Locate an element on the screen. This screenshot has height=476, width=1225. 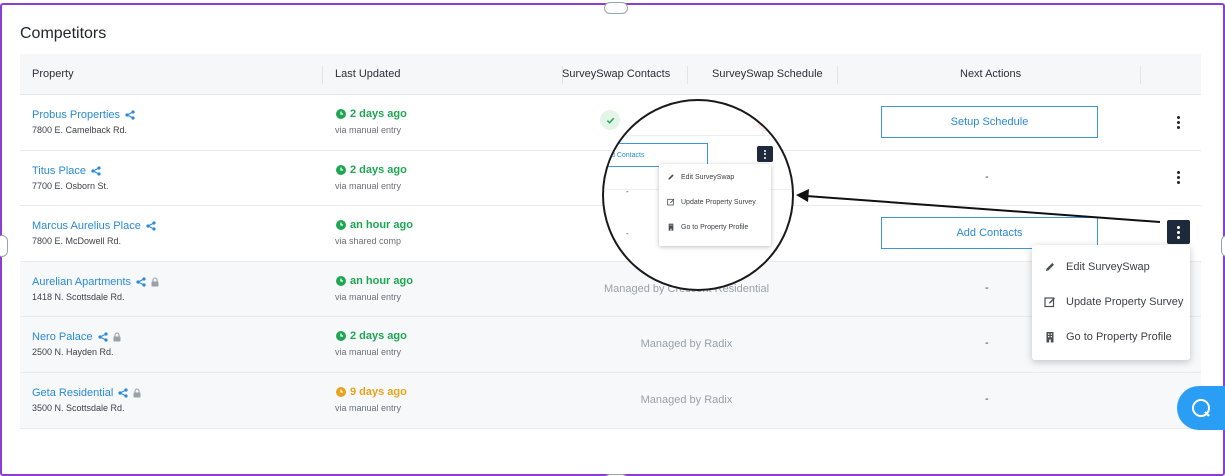
setup-schedule-button: Setup Schedule is located at coordinates (989, 122).